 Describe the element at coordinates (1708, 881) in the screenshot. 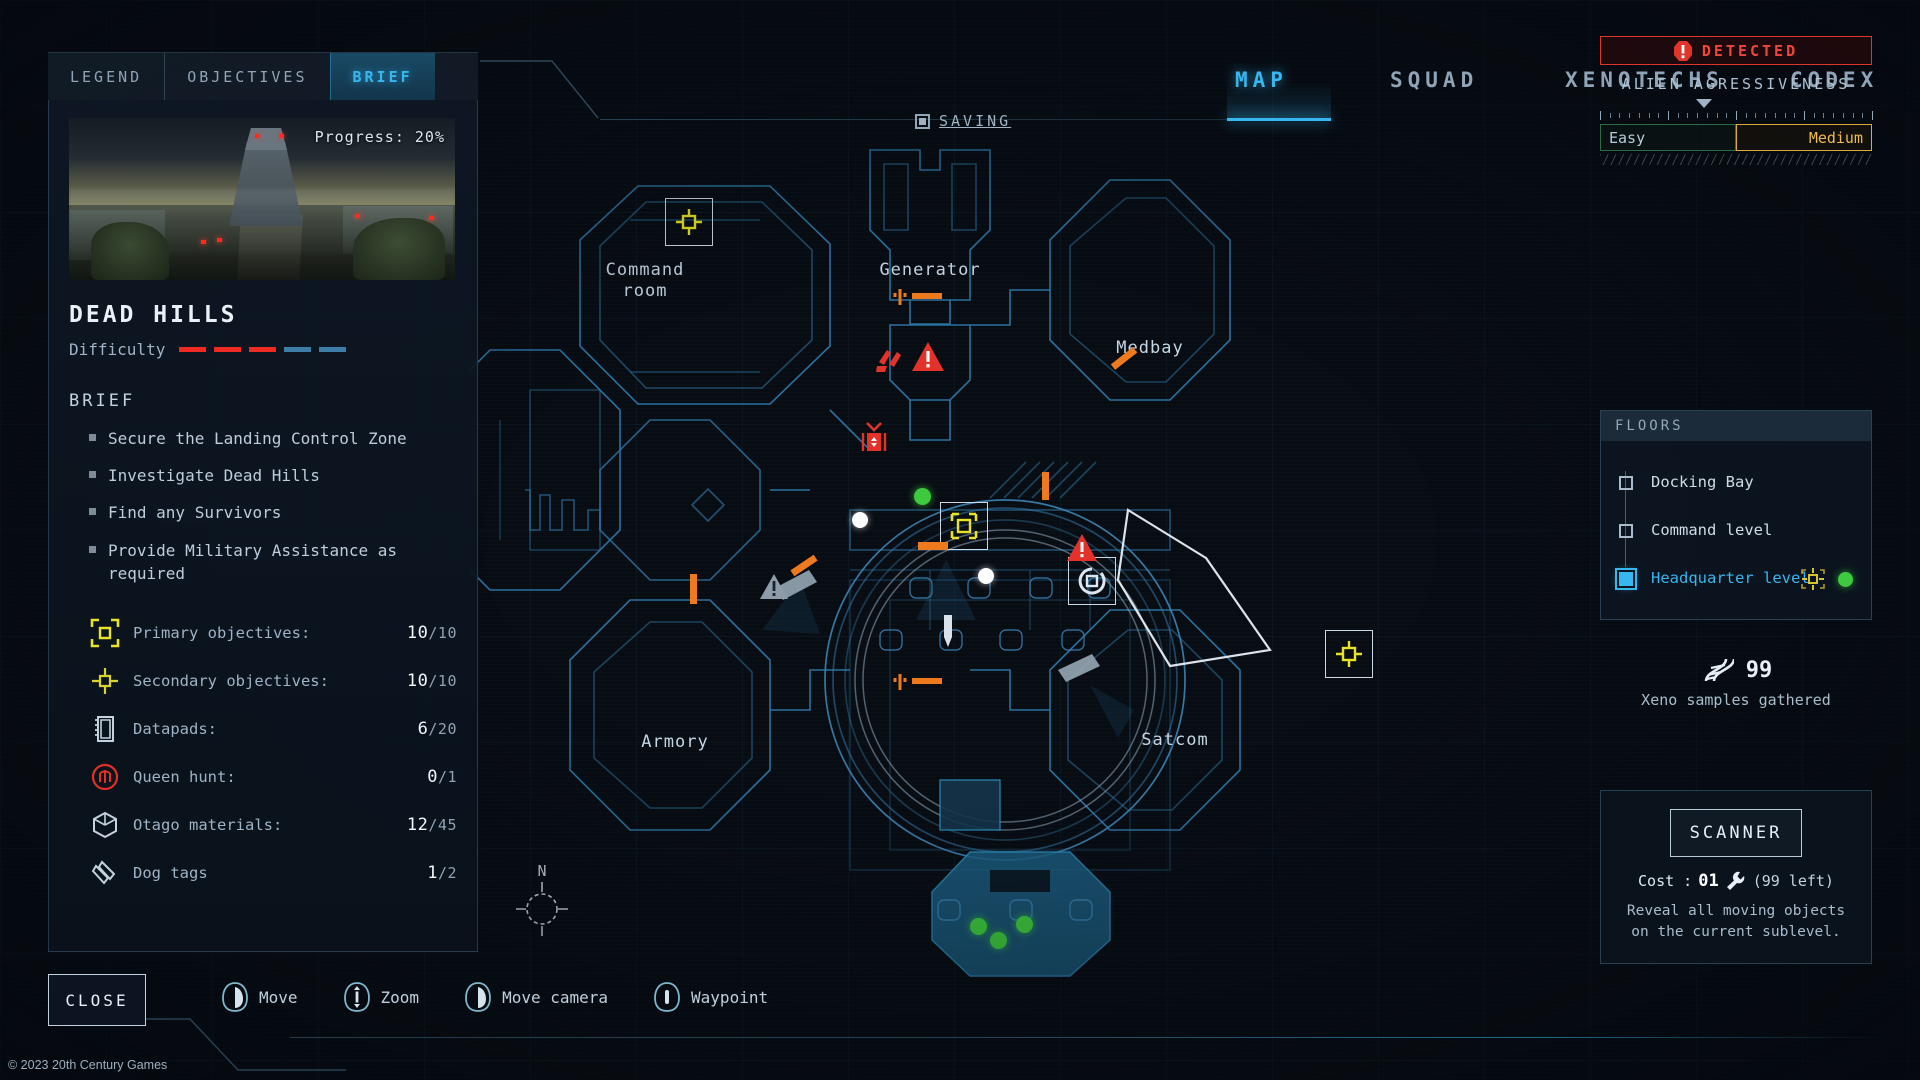

I see `cost-value: 01` at that location.